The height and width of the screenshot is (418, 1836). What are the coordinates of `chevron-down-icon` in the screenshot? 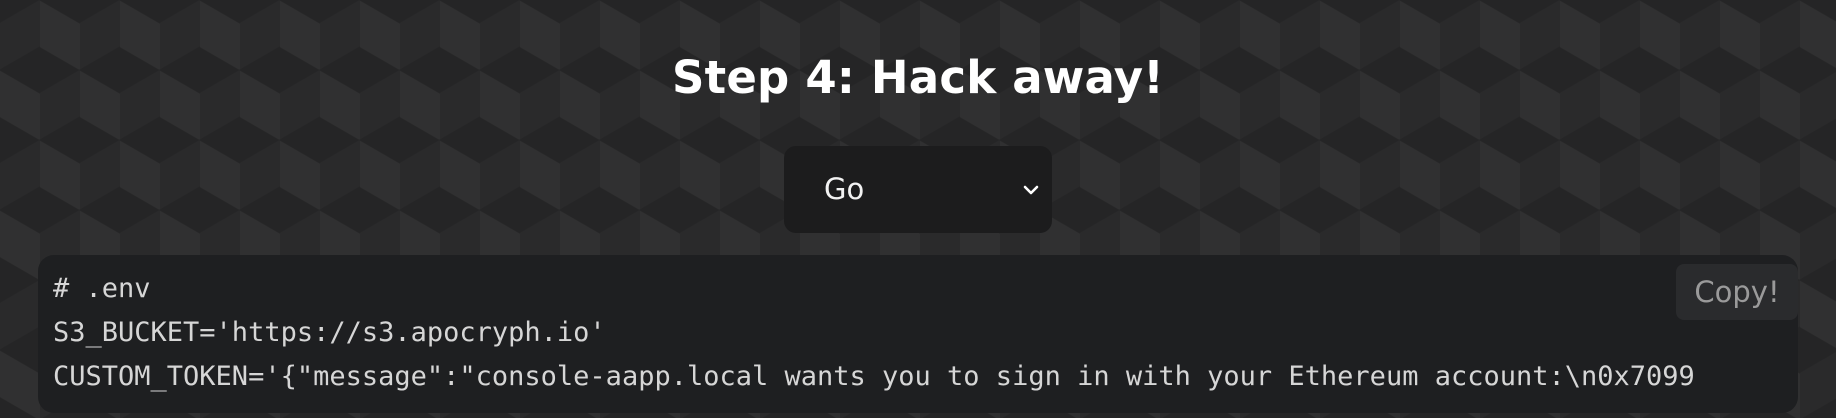 It's located at (1031, 190).